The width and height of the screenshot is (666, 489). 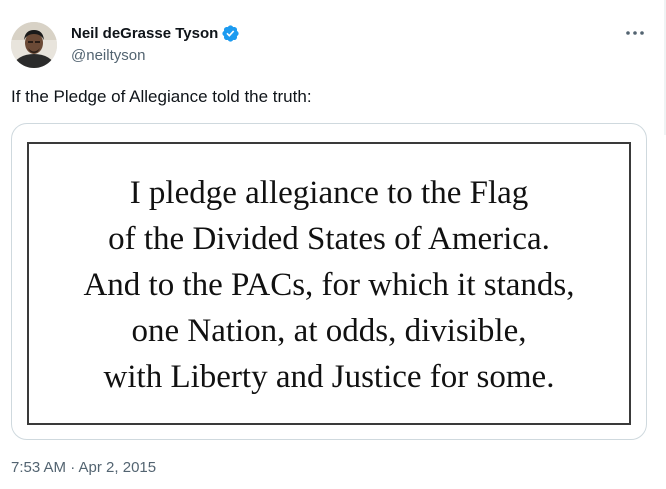 What do you see at coordinates (144, 33) in the screenshot?
I see `display-name: Neil deGrasse Tyson` at bounding box center [144, 33].